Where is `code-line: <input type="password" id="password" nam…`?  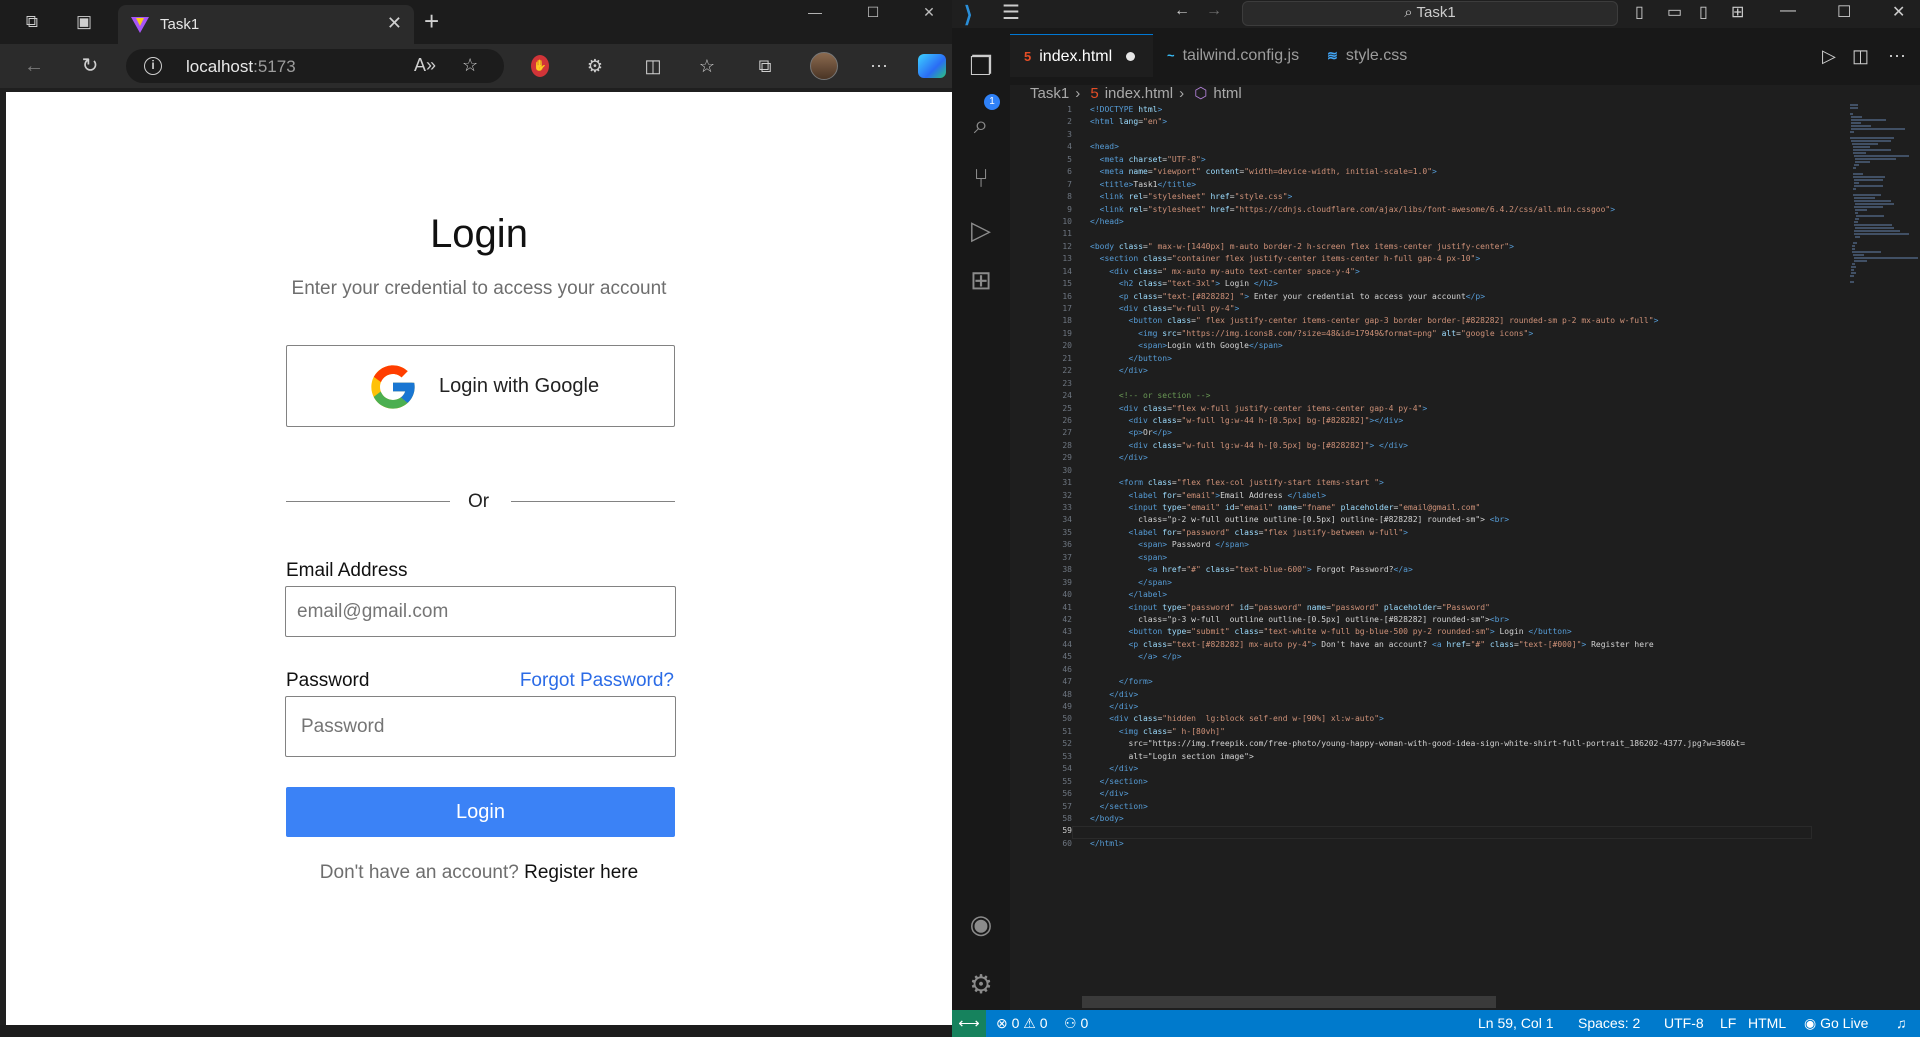
code-line: <input type="password" id="password" nam… is located at coordinates (1450, 608).